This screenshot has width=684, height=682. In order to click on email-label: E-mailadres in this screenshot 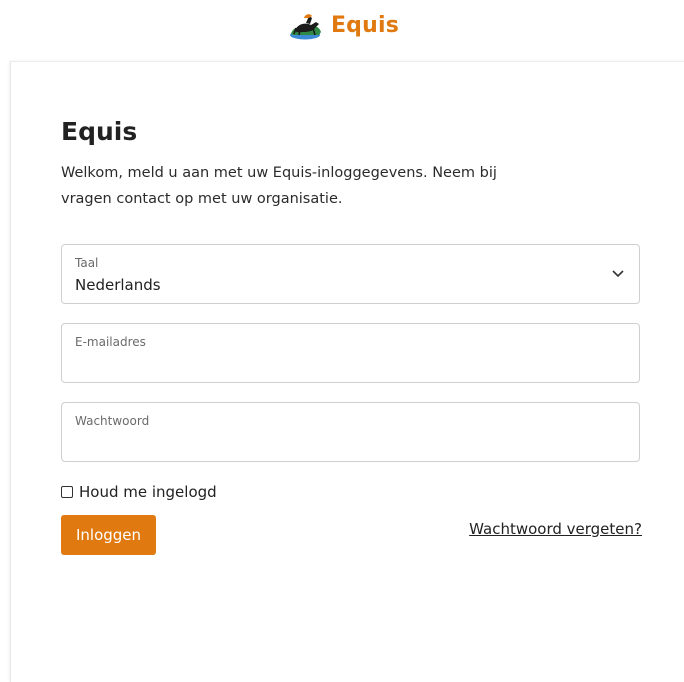, I will do `click(110, 342)`.